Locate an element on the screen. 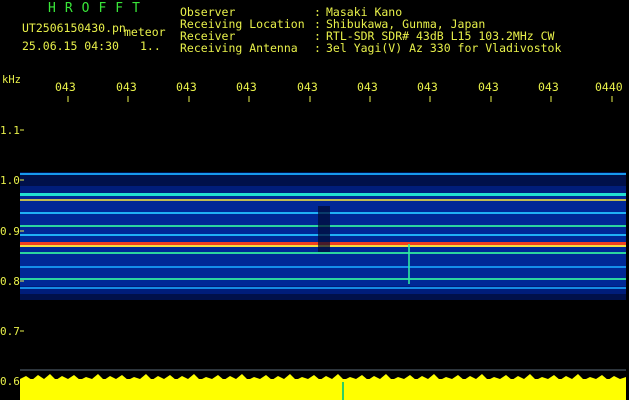 This screenshot has height=400, width=629. file-suffix: meteor is located at coordinates (145, 32).